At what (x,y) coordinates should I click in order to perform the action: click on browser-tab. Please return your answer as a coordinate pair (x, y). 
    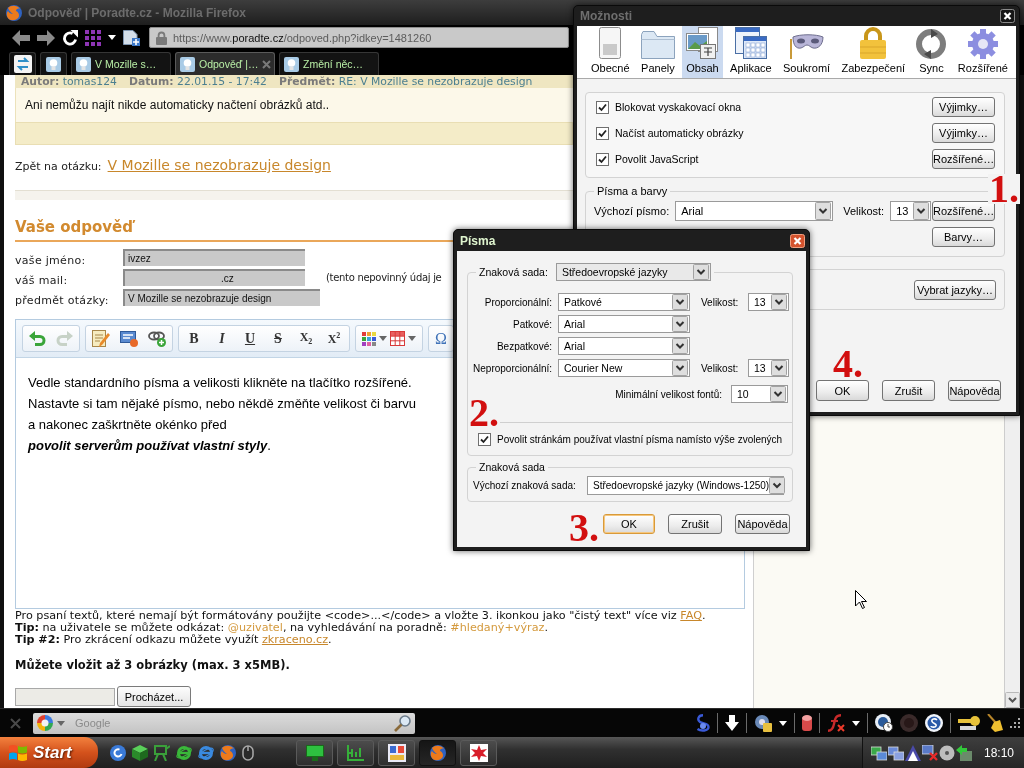
    Looking at the image, I should click on (22, 63).